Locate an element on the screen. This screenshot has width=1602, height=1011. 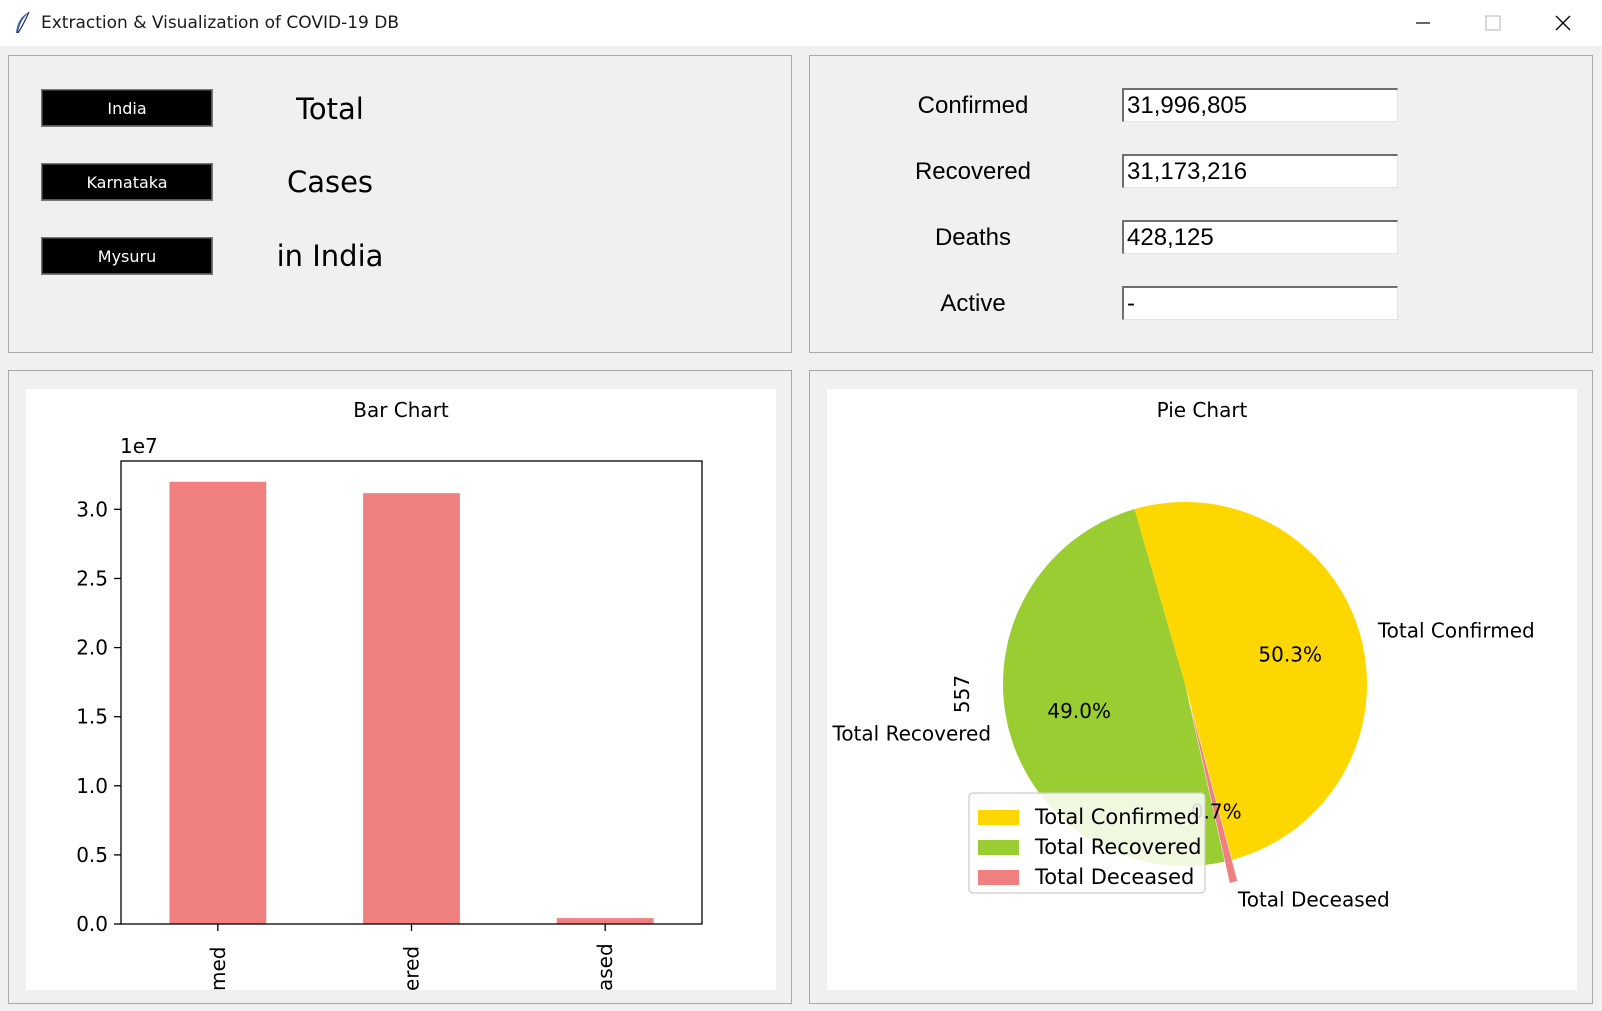
y-tick-label: 1.5 is located at coordinates (92, 717).